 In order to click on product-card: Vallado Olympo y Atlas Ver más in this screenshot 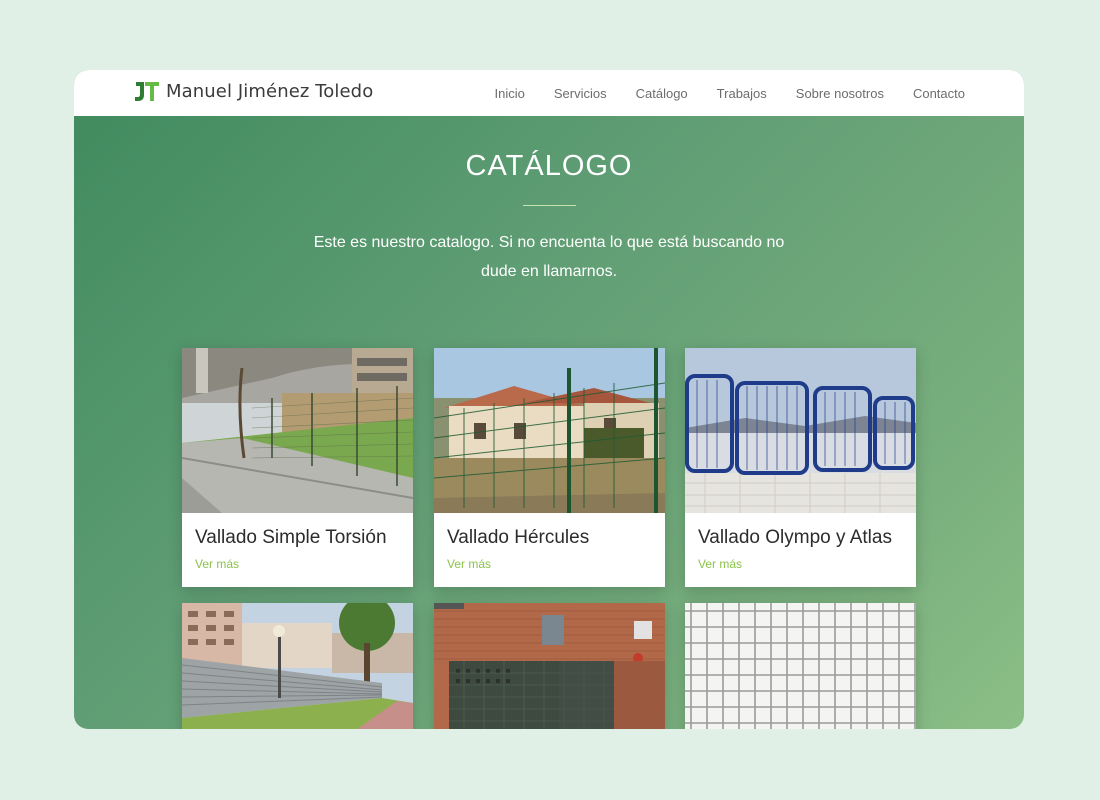, I will do `click(800, 467)`.